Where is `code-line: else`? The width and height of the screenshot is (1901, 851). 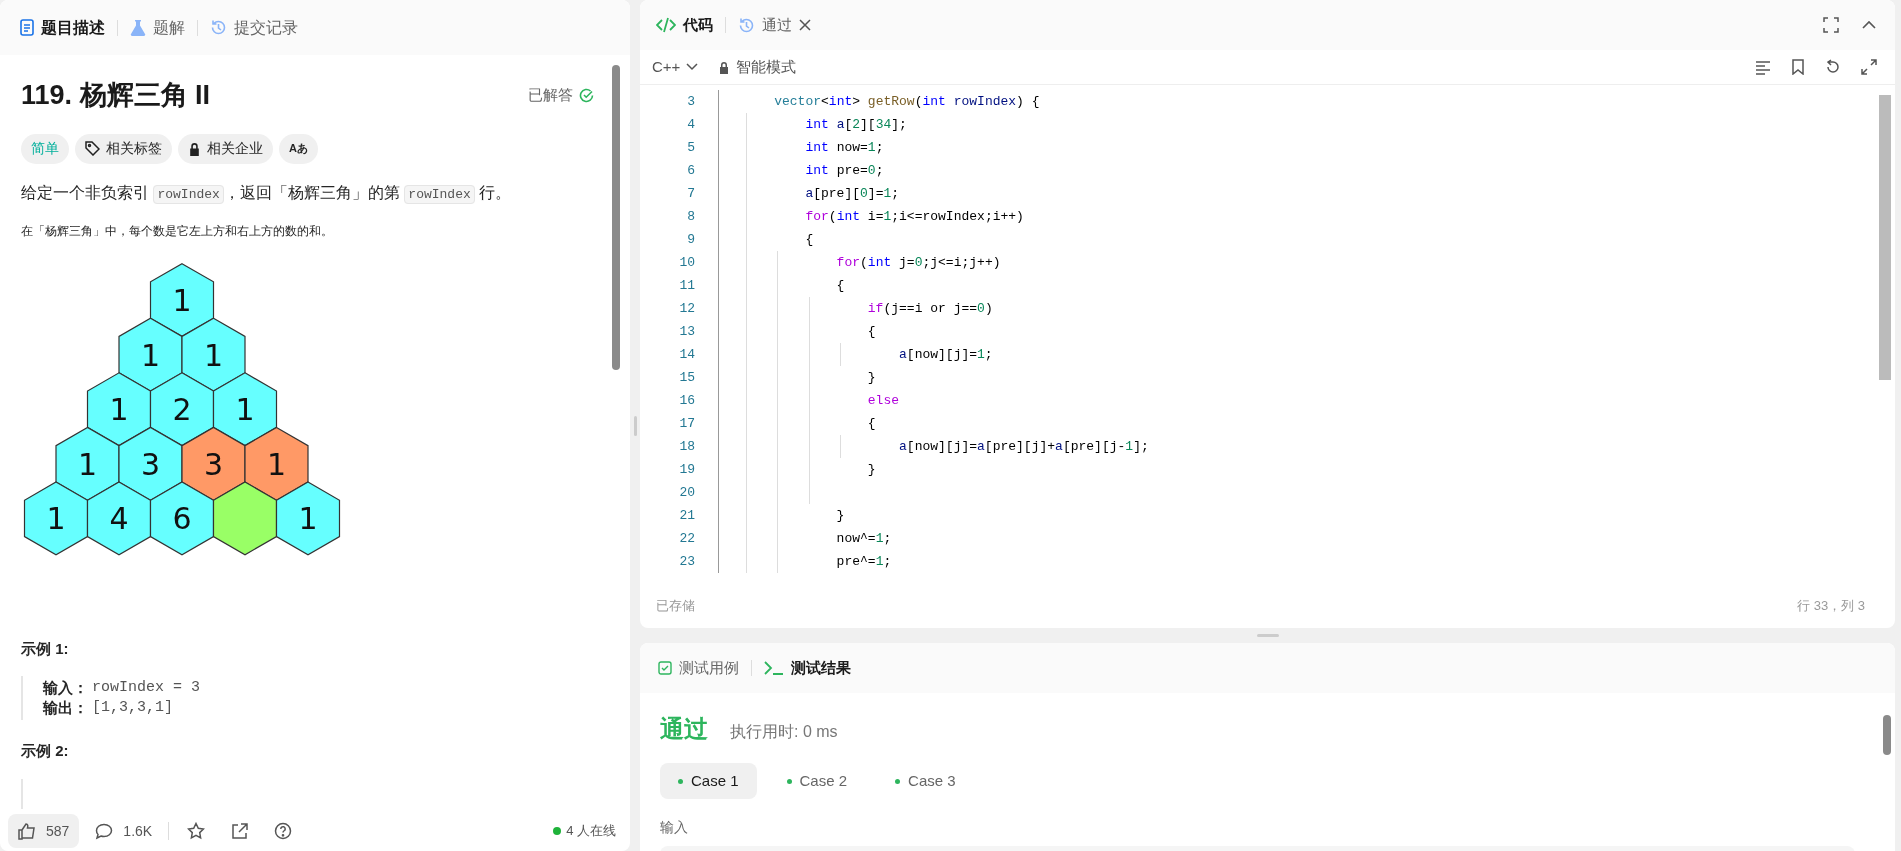 code-line: else is located at coordinates (883, 400).